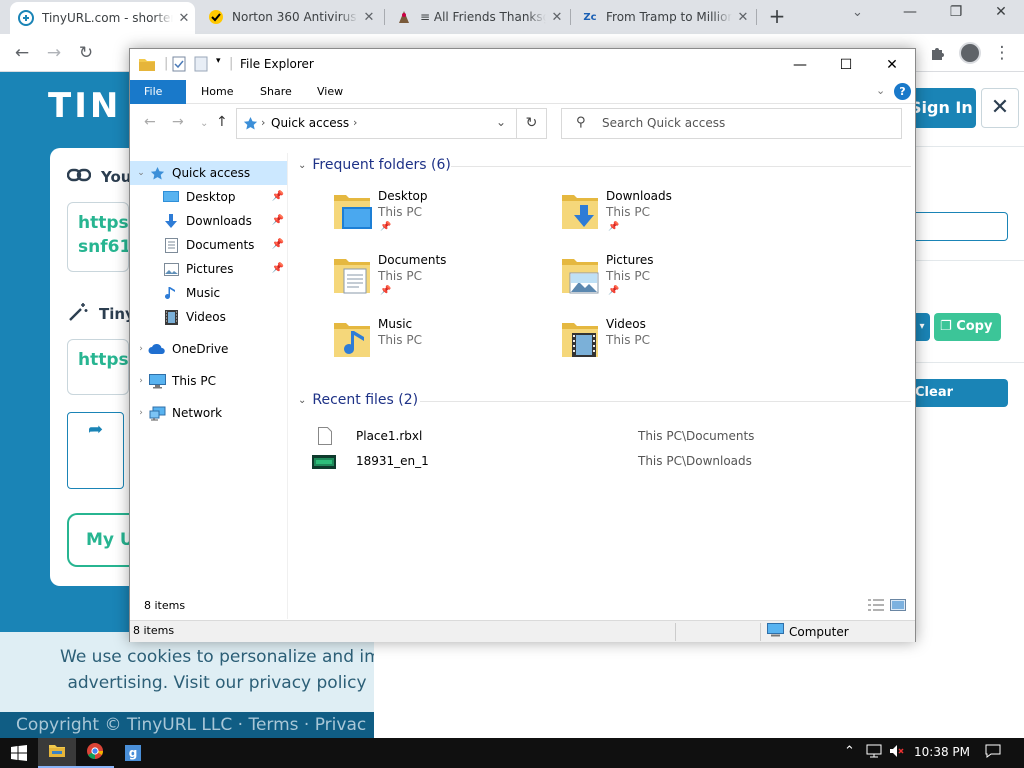  I want to click on recent-files-header: ⌄ Recent files (2), so click(358, 400).